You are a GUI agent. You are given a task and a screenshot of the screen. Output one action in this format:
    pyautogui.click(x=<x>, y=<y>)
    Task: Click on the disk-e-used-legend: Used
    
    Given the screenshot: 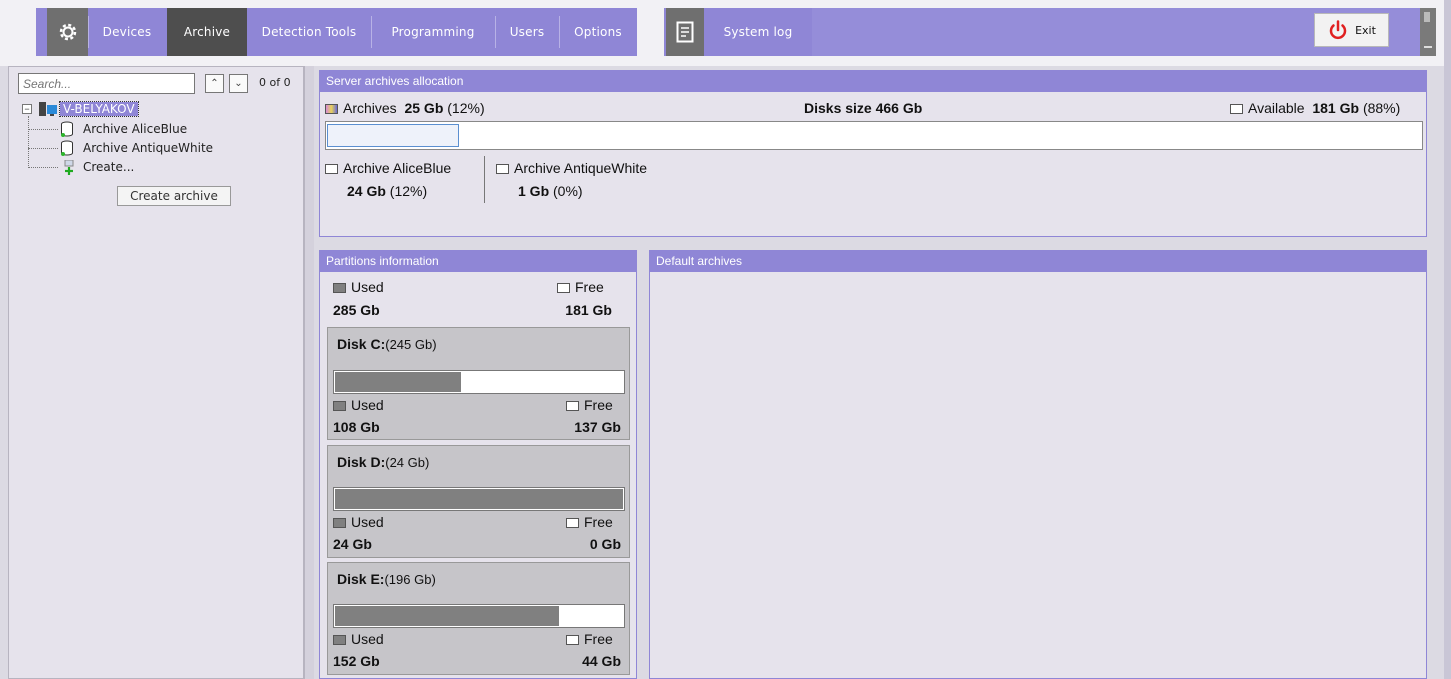 What is the action you would take?
    pyautogui.click(x=358, y=639)
    